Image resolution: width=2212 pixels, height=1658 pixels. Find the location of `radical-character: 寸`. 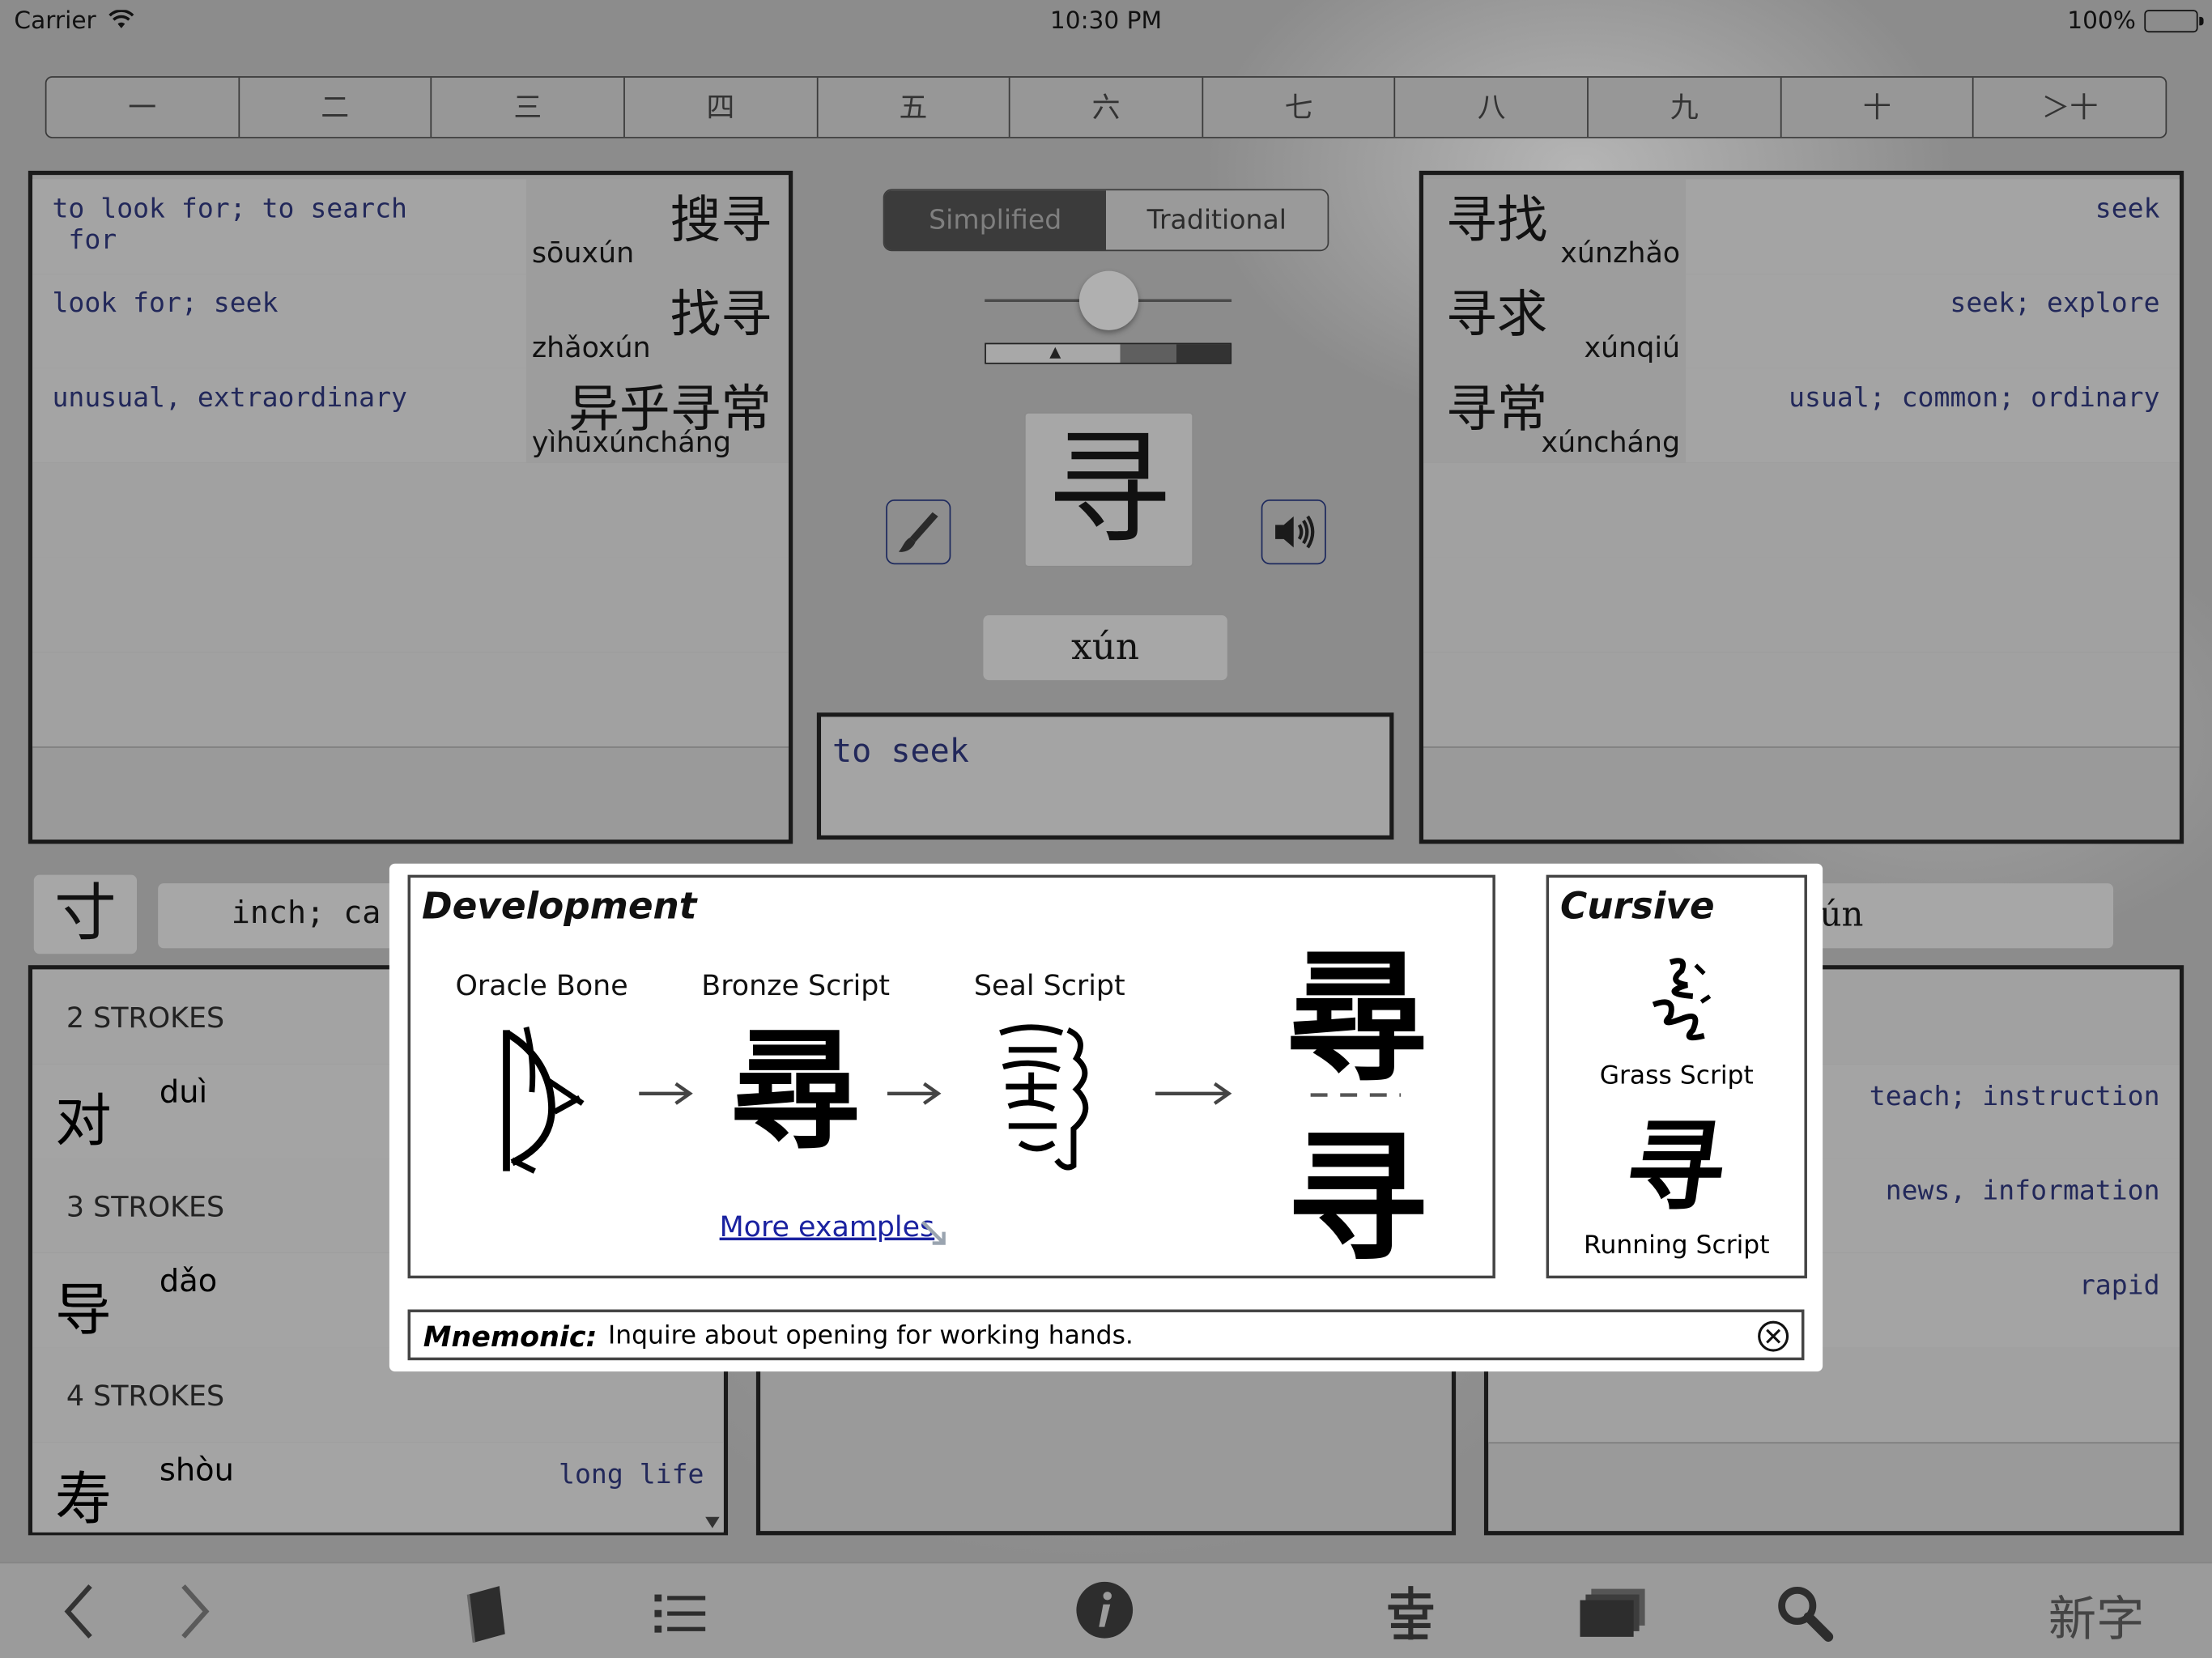

radical-character: 寸 is located at coordinates (86, 914).